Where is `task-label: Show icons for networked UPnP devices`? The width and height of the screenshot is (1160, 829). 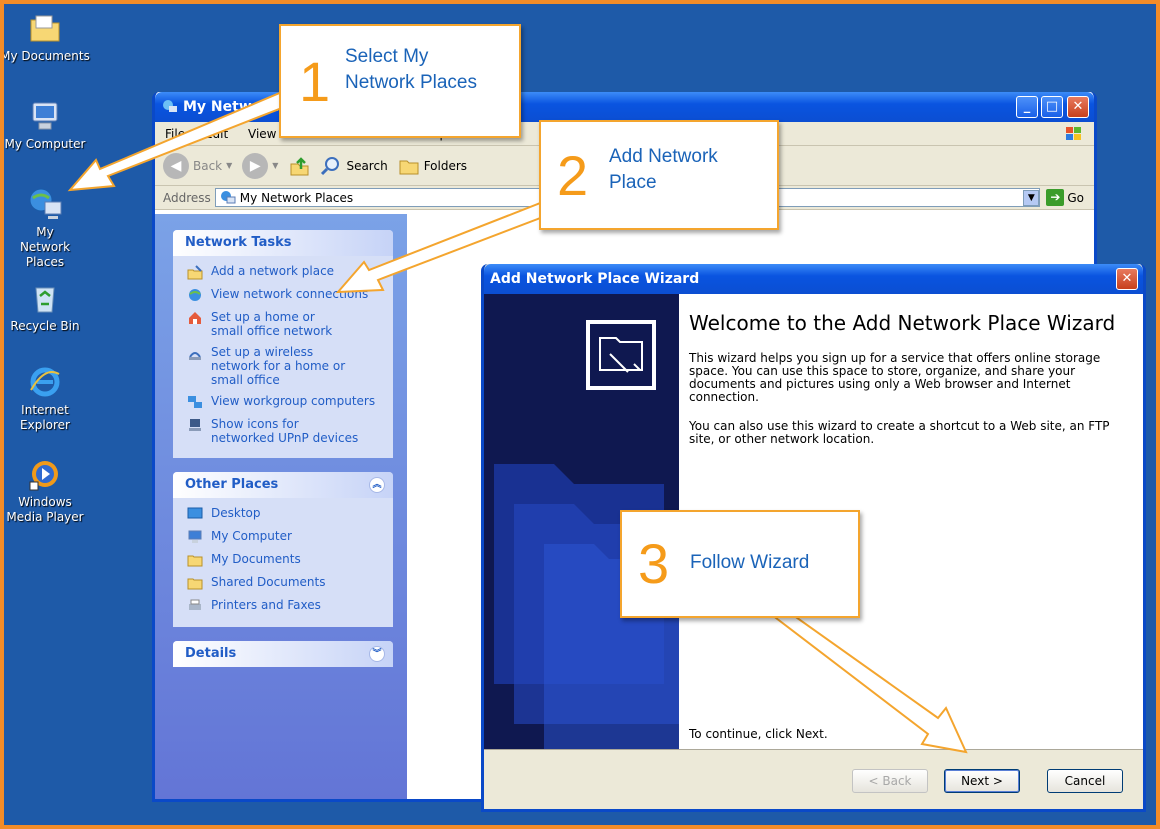 task-label: Show icons for networked UPnP devices is located at coordinates (285, 431).